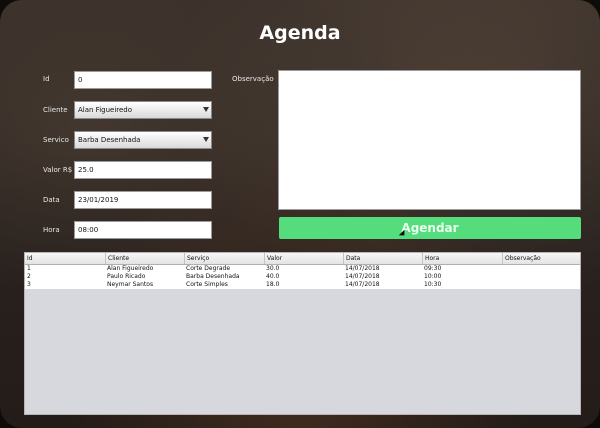 This screenshot has width=600, height=428. I want to click on header-valor: Valor, so click(273, 258).